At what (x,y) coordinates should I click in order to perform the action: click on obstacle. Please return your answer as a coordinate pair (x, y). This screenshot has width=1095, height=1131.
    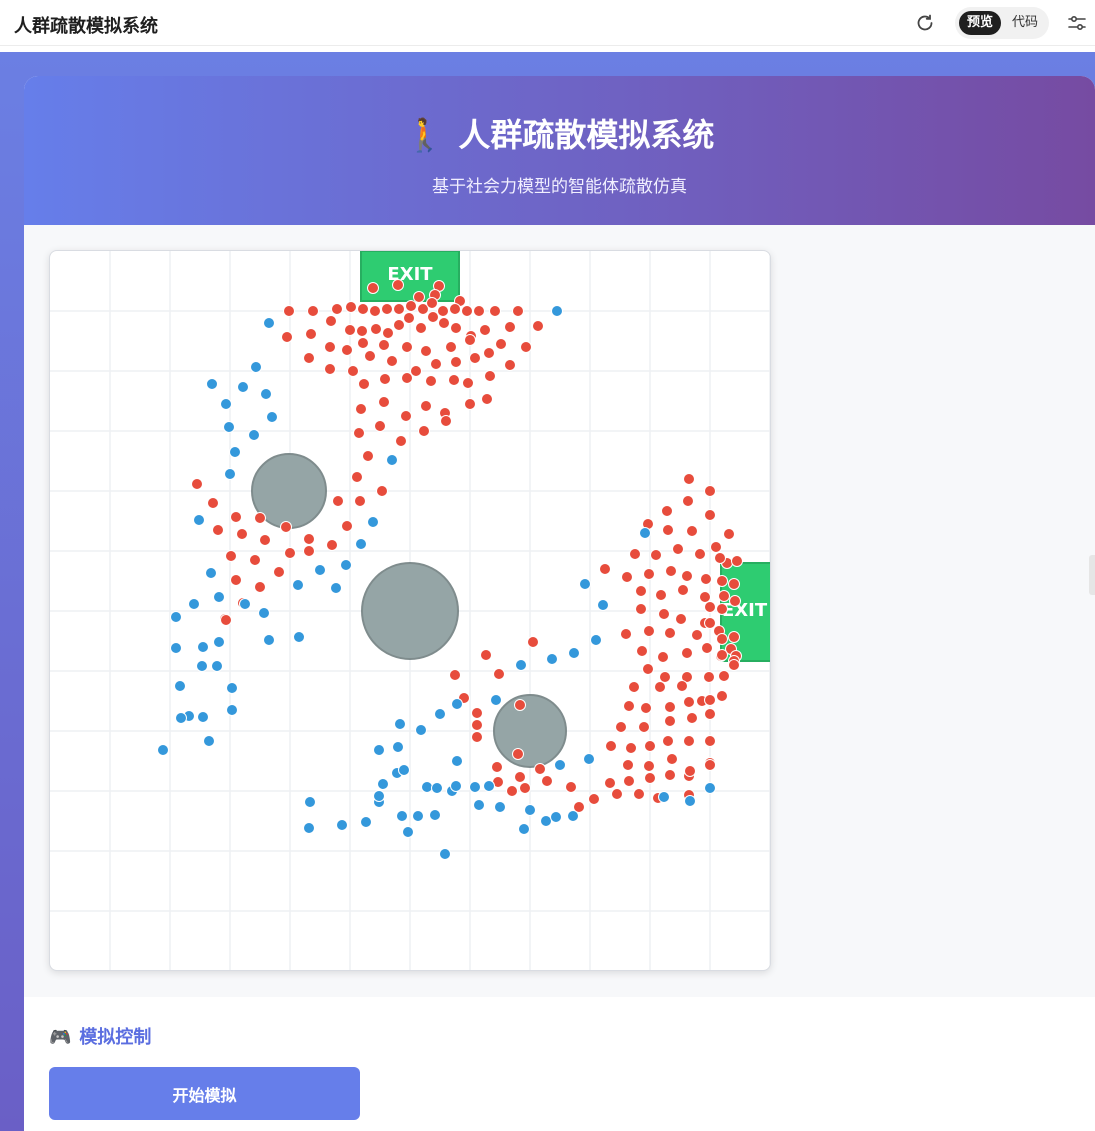
    Looking at the image, I should click on (530, 731).